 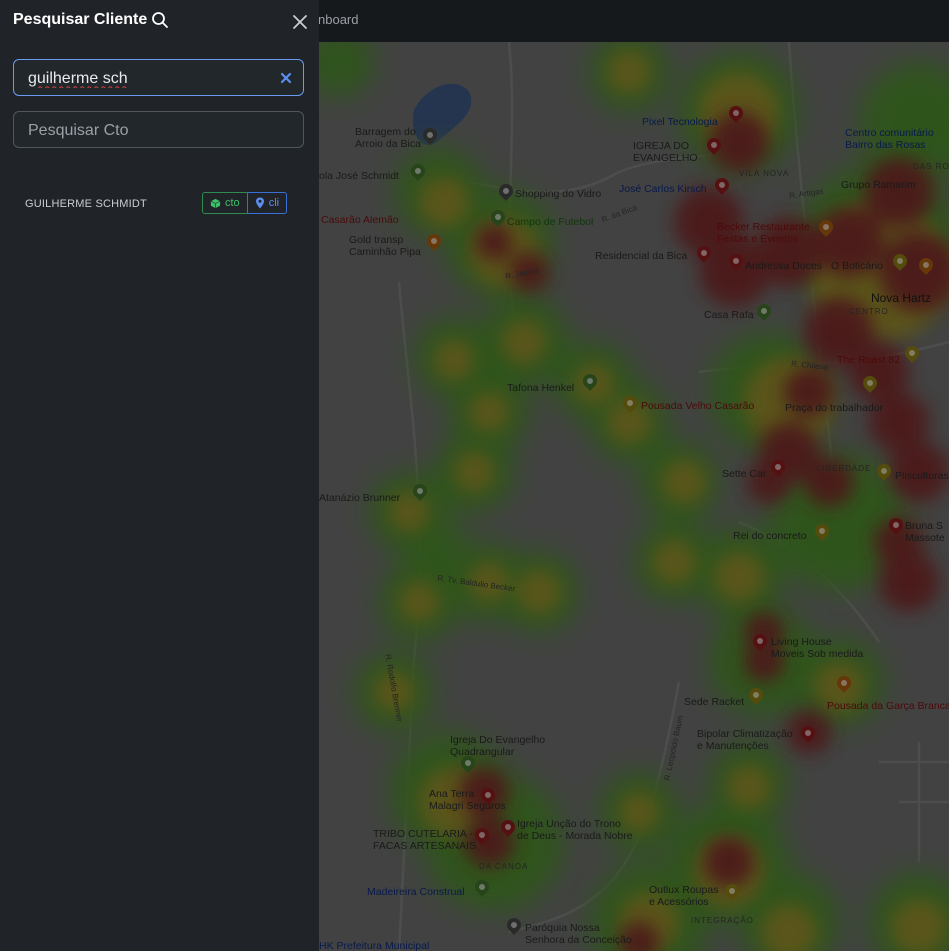 What do you see at coordinates (550, 222) in the screenshot?
I see `map-label: Campo de Futebol` at bounding box center [550, 222].